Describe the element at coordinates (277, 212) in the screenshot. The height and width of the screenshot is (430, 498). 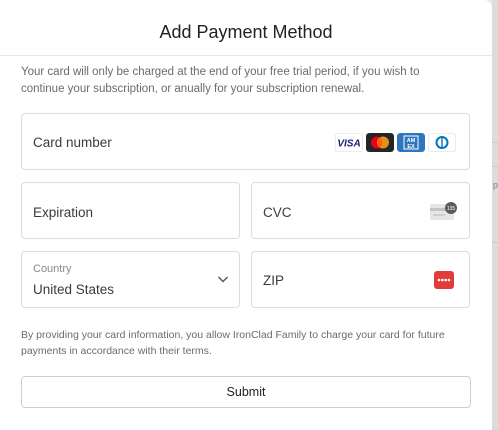
I see `cvc-label: CVC` at that location.